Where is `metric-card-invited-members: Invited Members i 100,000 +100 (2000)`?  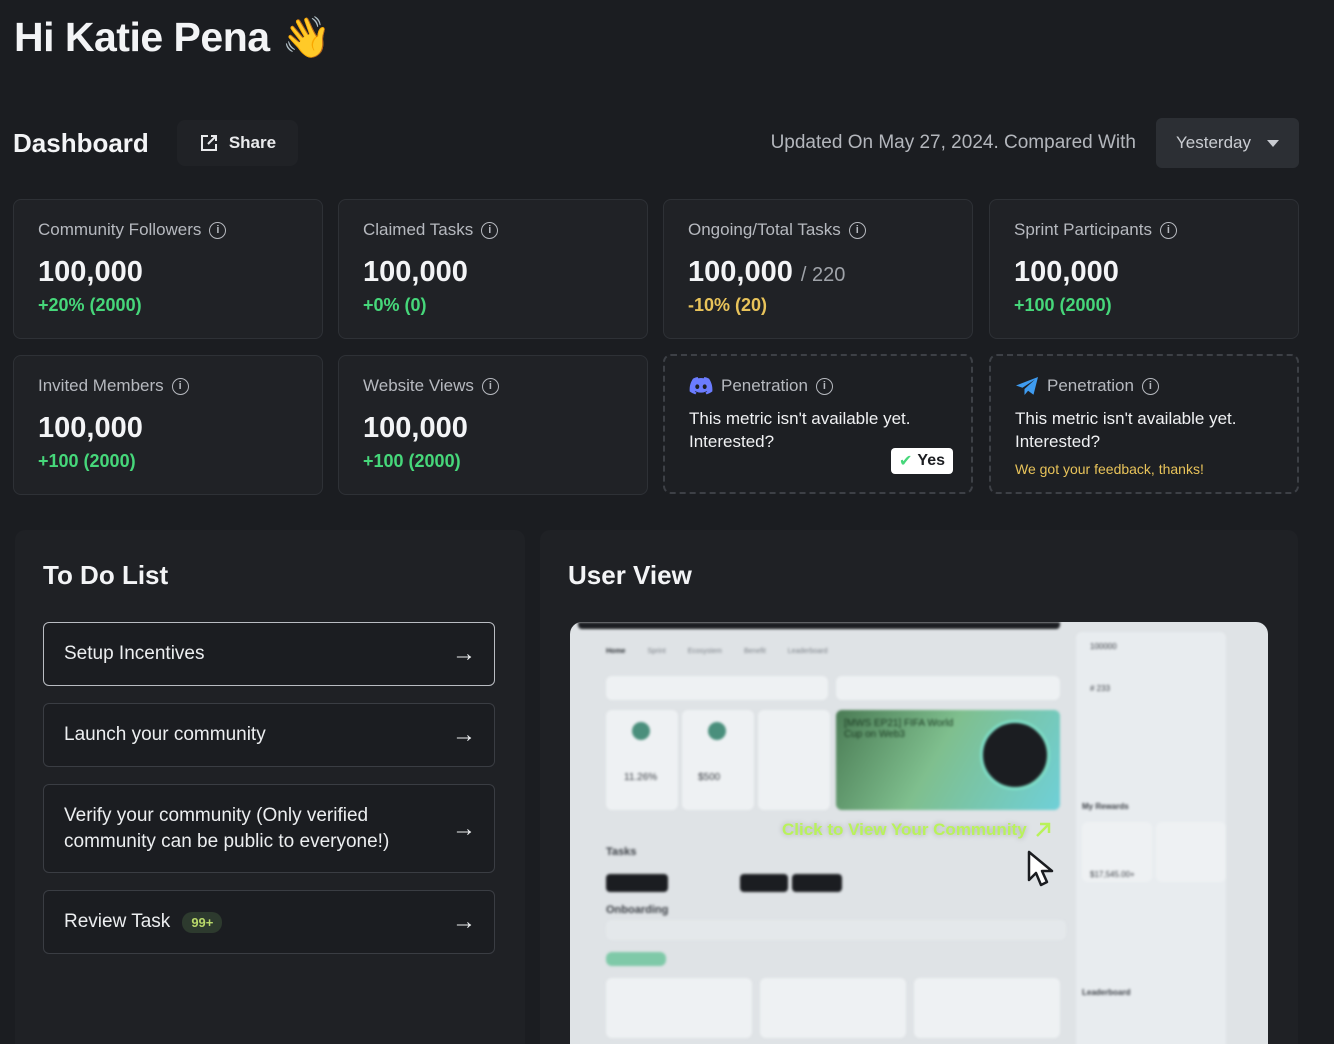
metric-card-invited-members: Invited Members i 100,000 +100 (2000) is located at coordinates (168, 425).